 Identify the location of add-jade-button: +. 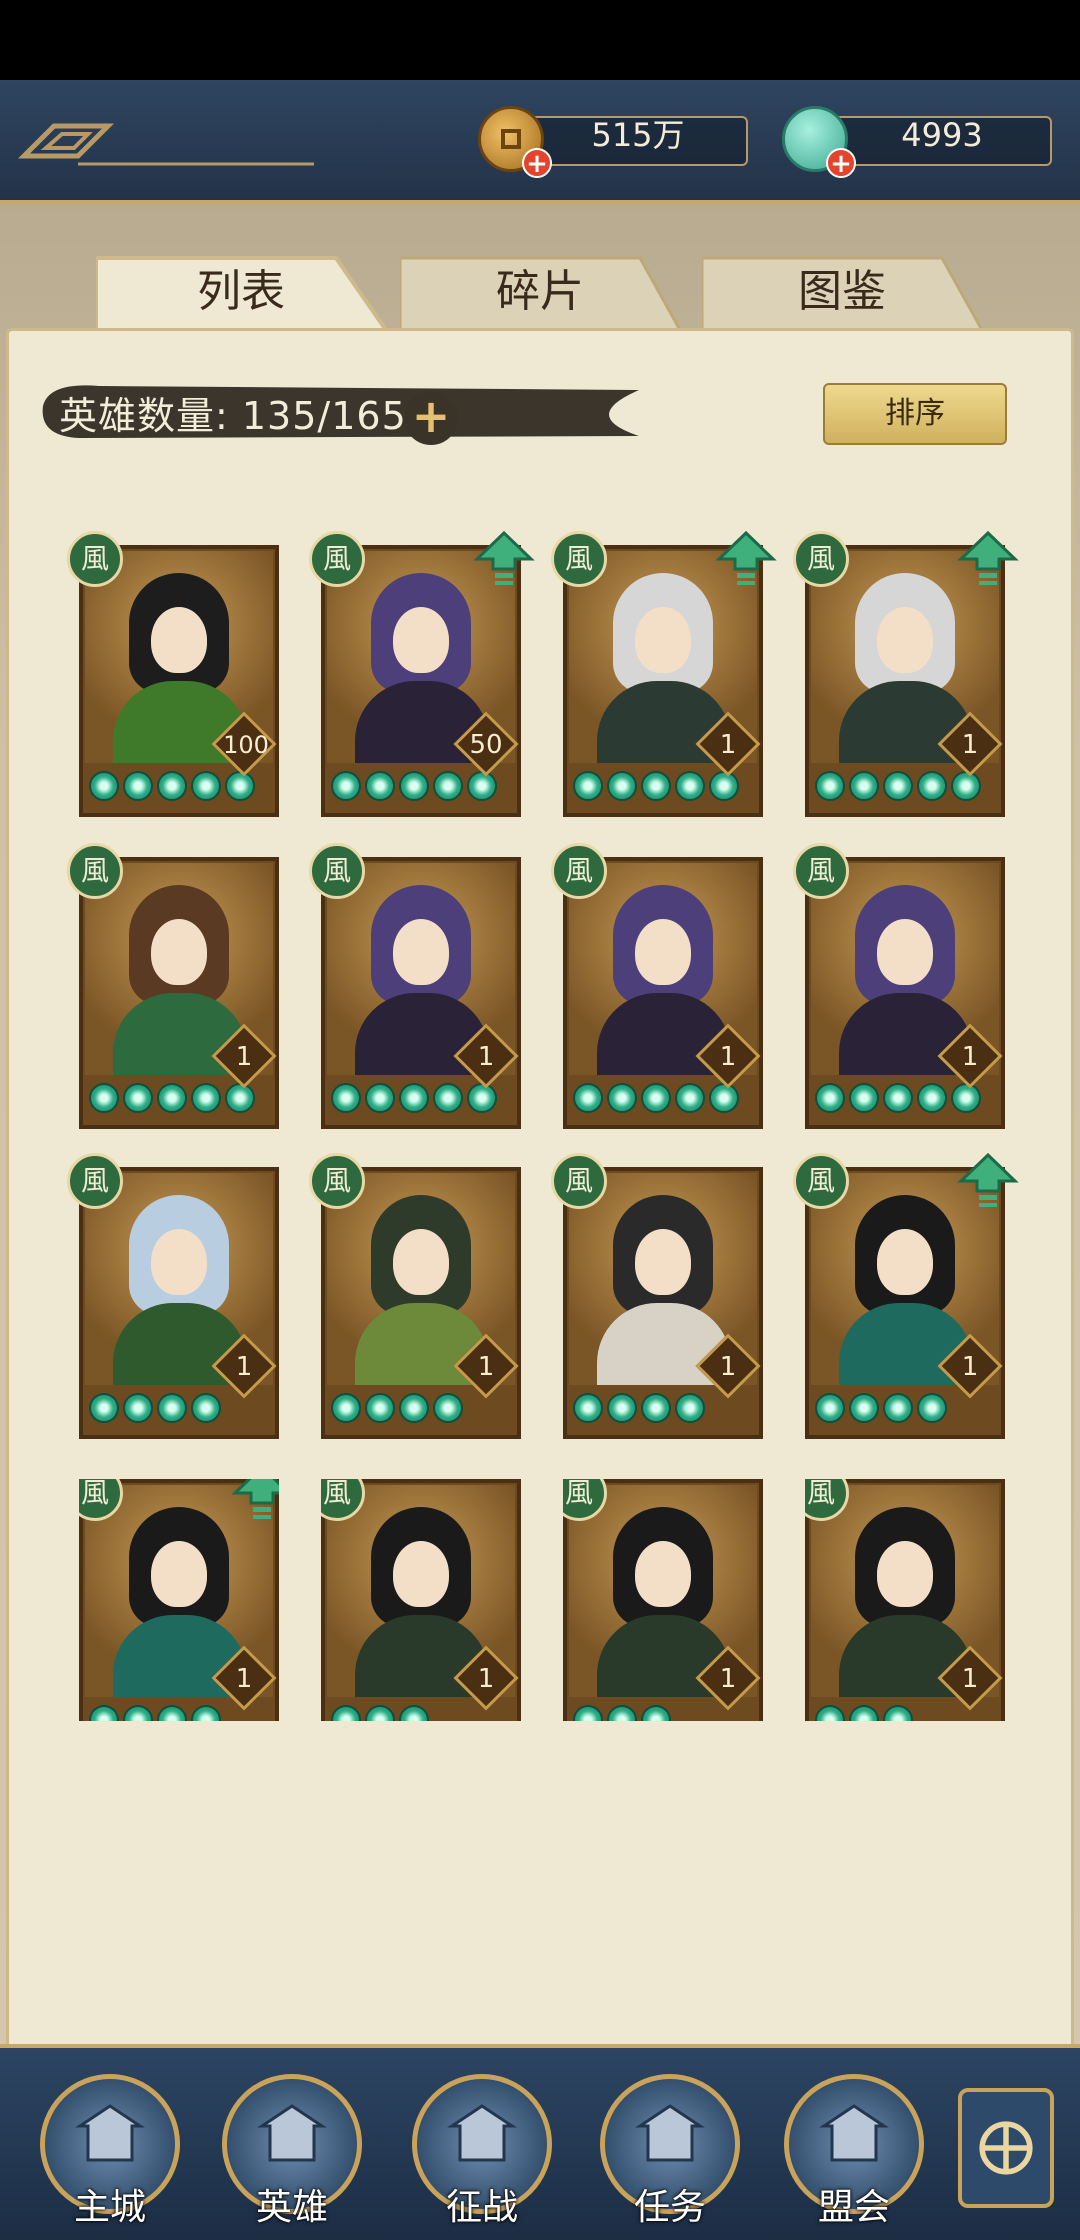
(841, 163).